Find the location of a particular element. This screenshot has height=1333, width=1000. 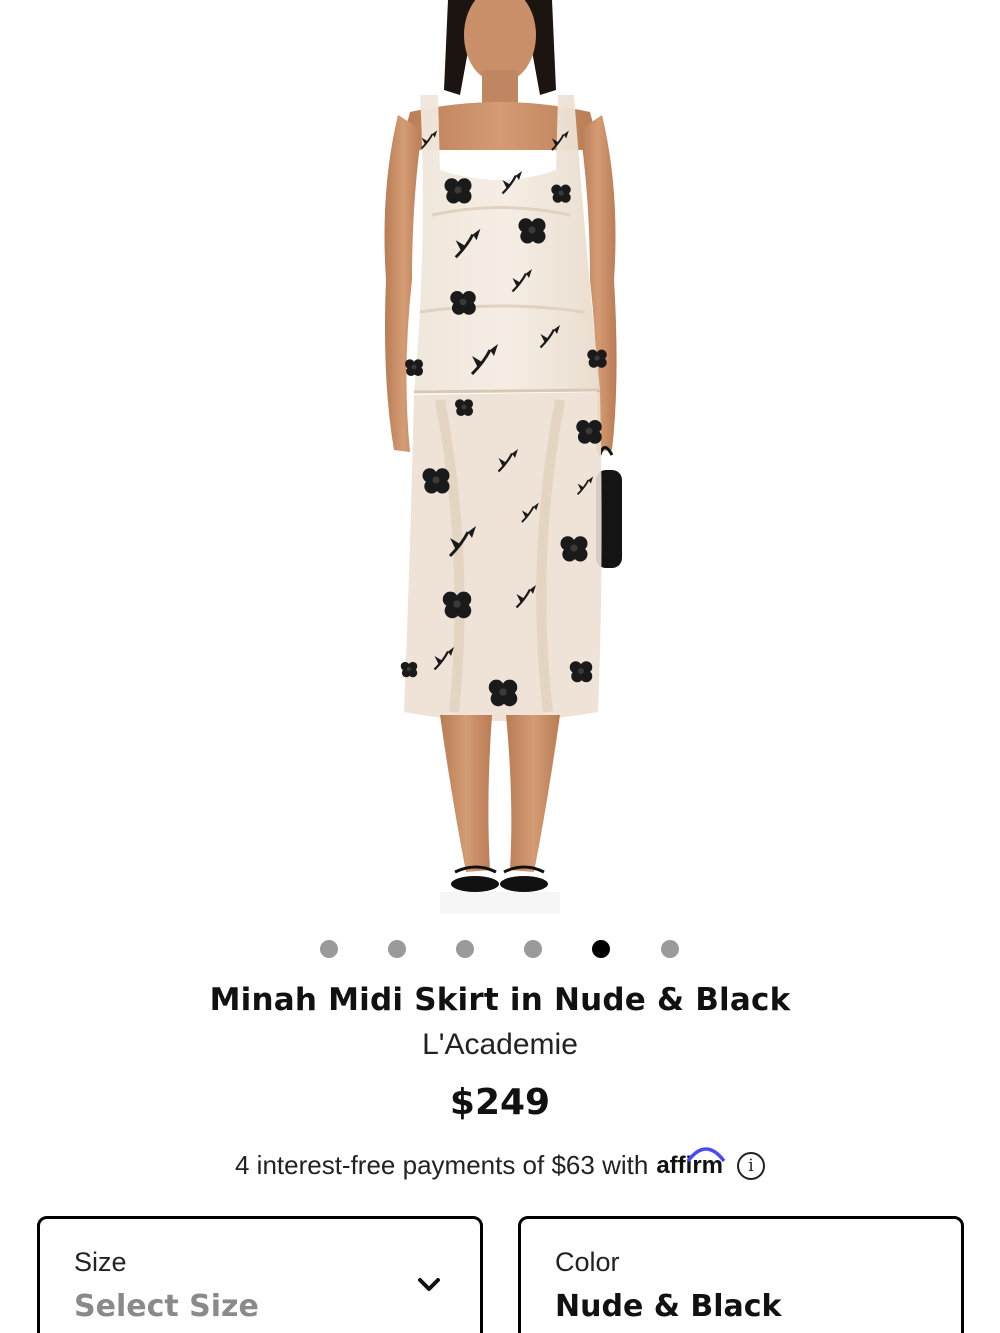

color-value: Nude & Black is located at coordinates (668, 1306).